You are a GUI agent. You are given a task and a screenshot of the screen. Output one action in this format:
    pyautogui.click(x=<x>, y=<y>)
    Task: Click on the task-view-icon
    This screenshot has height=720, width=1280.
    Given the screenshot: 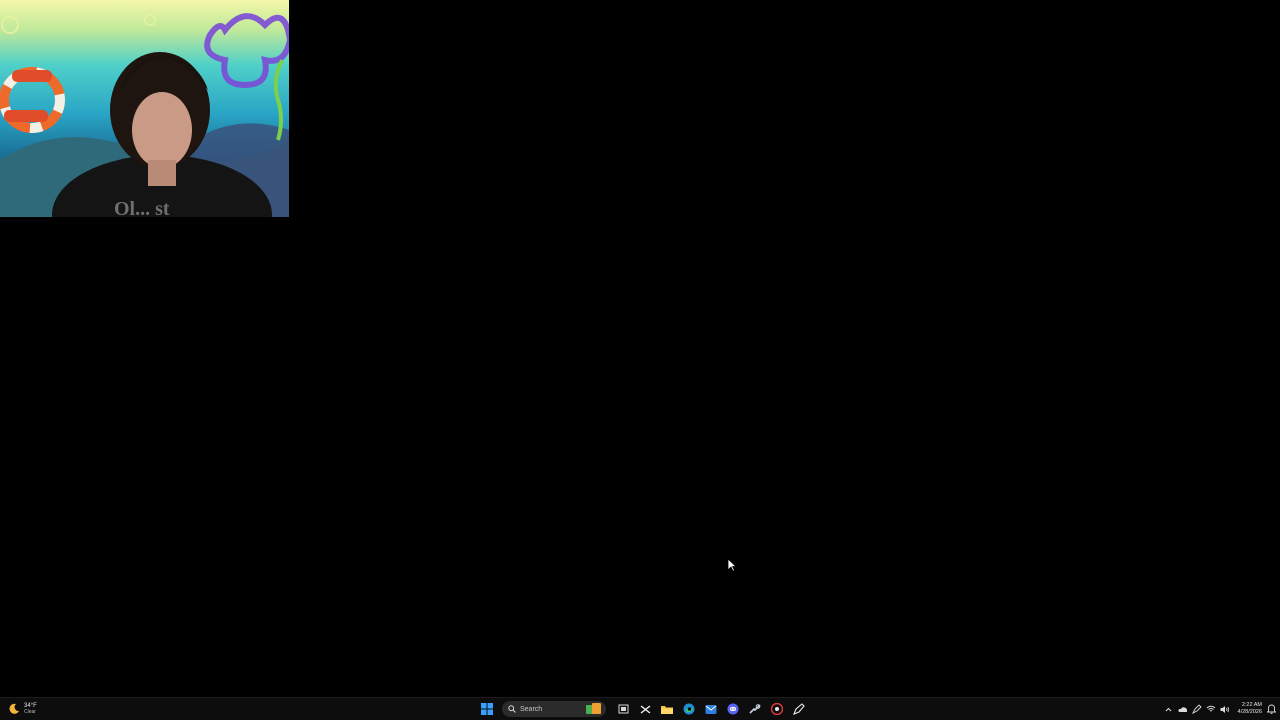 What is the action you would take?
    pyautogui.click(x=623, y=708)
    